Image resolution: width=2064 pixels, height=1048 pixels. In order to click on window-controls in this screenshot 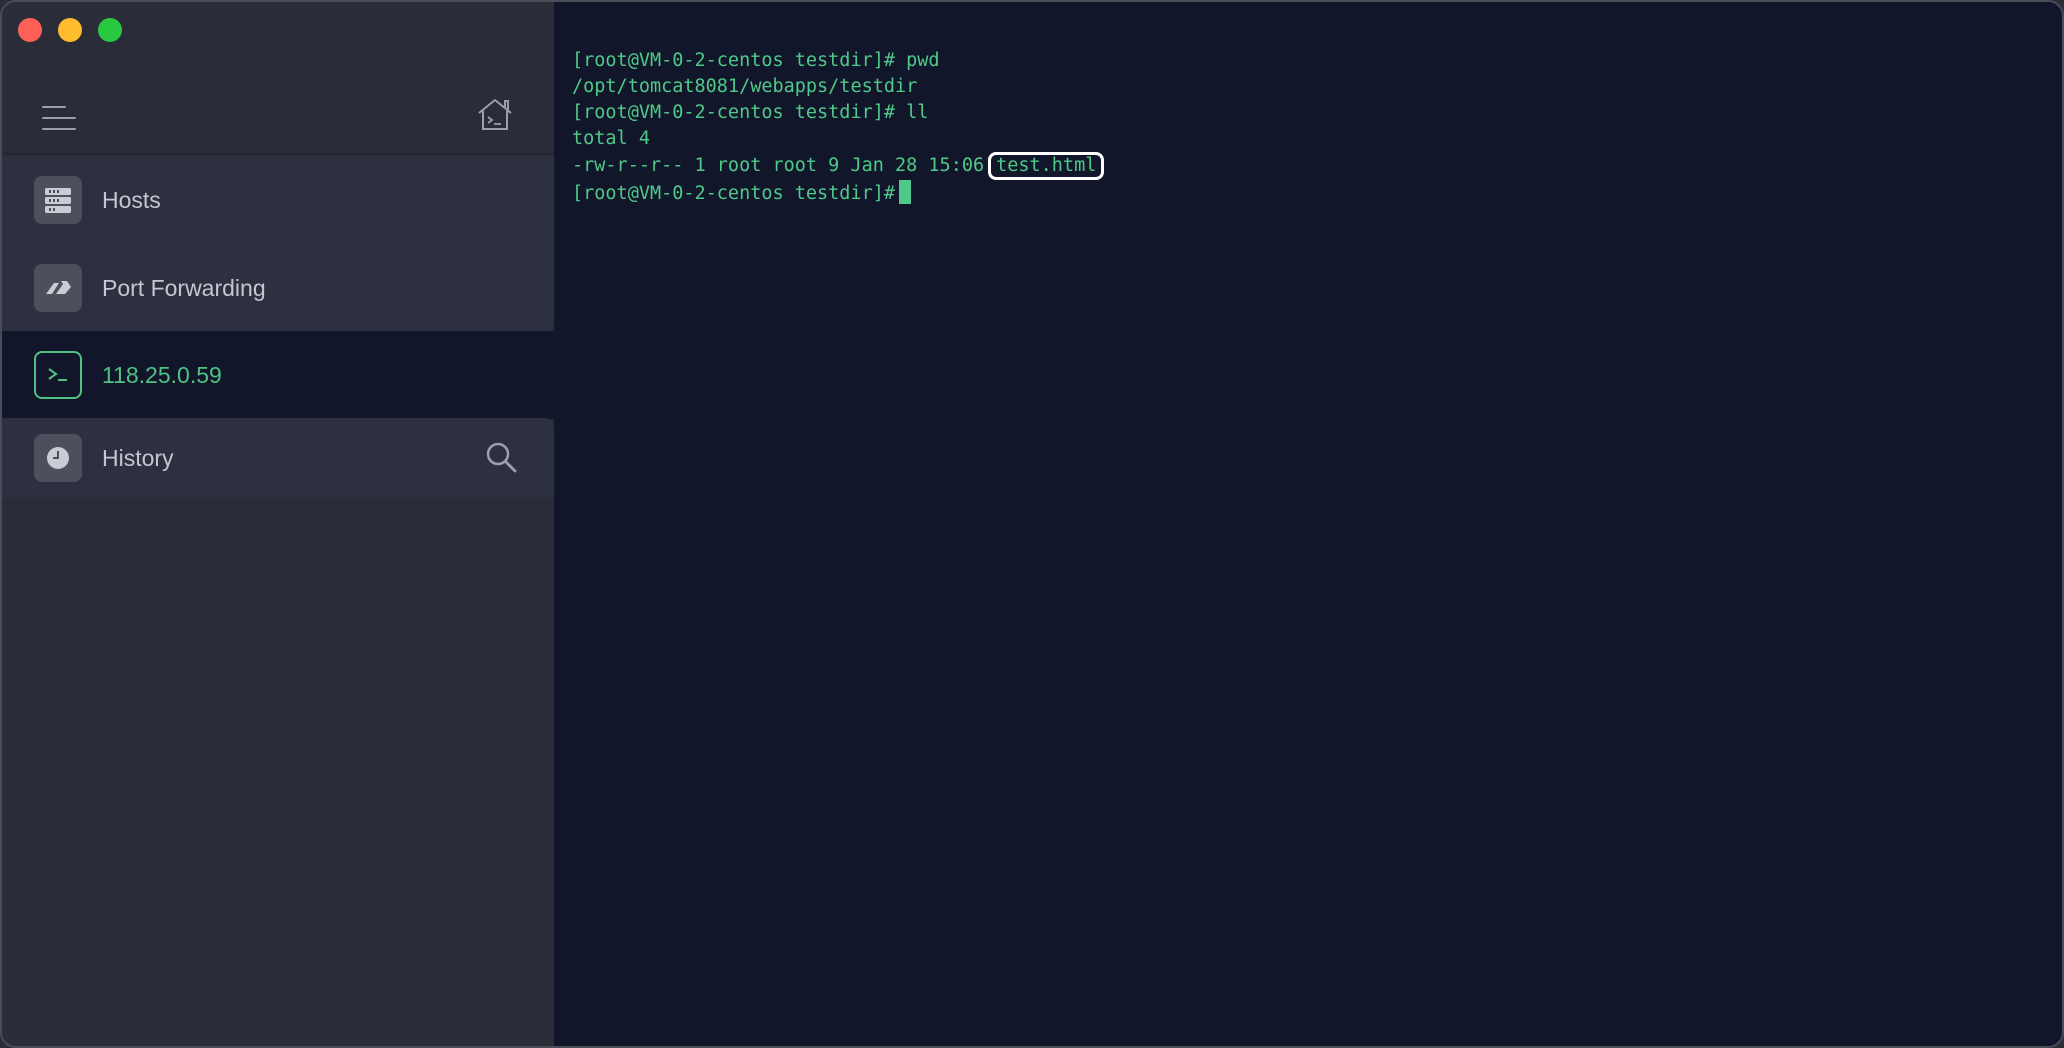, I will do `click(70, 30)`.